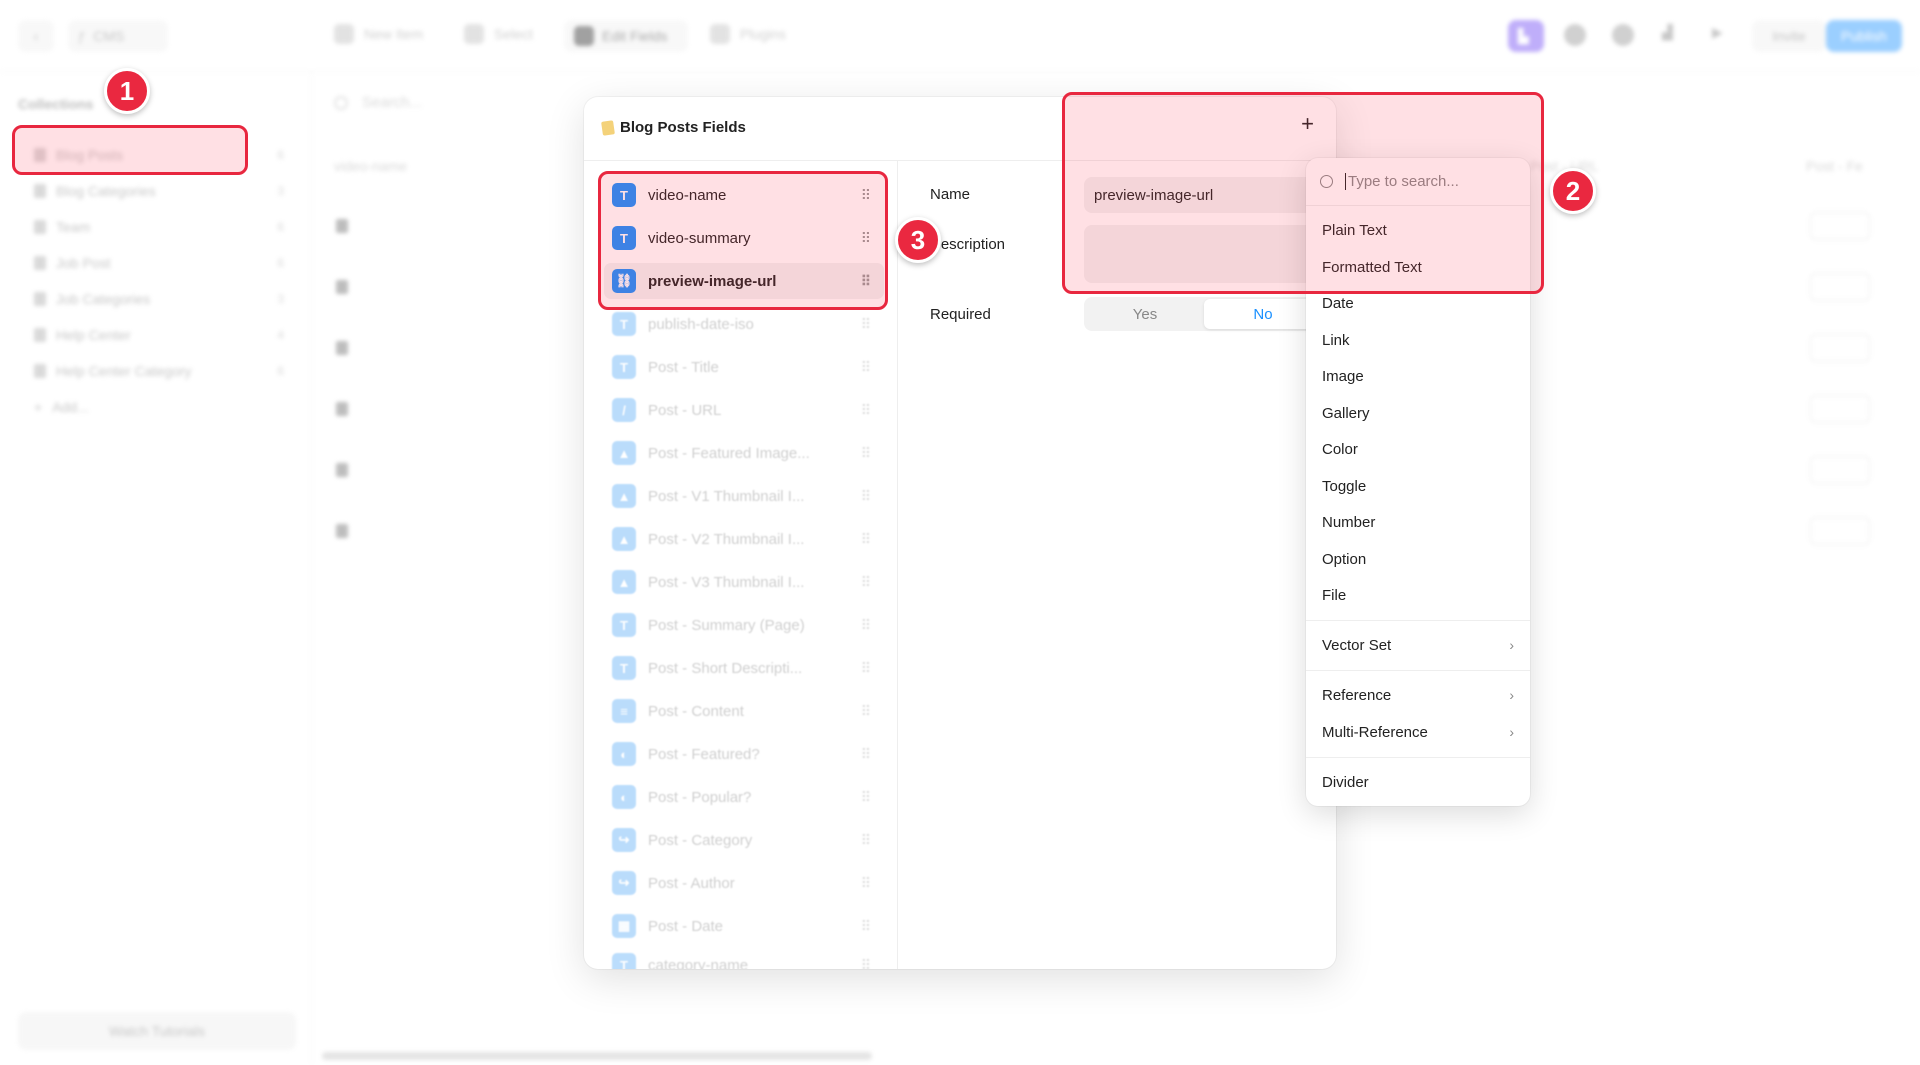 This screenshot has width=1920, height=1065. What do you see at coordinates (159, 299) in the screenshot?
I see `sidebar-item-job-categories: Job Categories 3` at bounding box center [159, 299].